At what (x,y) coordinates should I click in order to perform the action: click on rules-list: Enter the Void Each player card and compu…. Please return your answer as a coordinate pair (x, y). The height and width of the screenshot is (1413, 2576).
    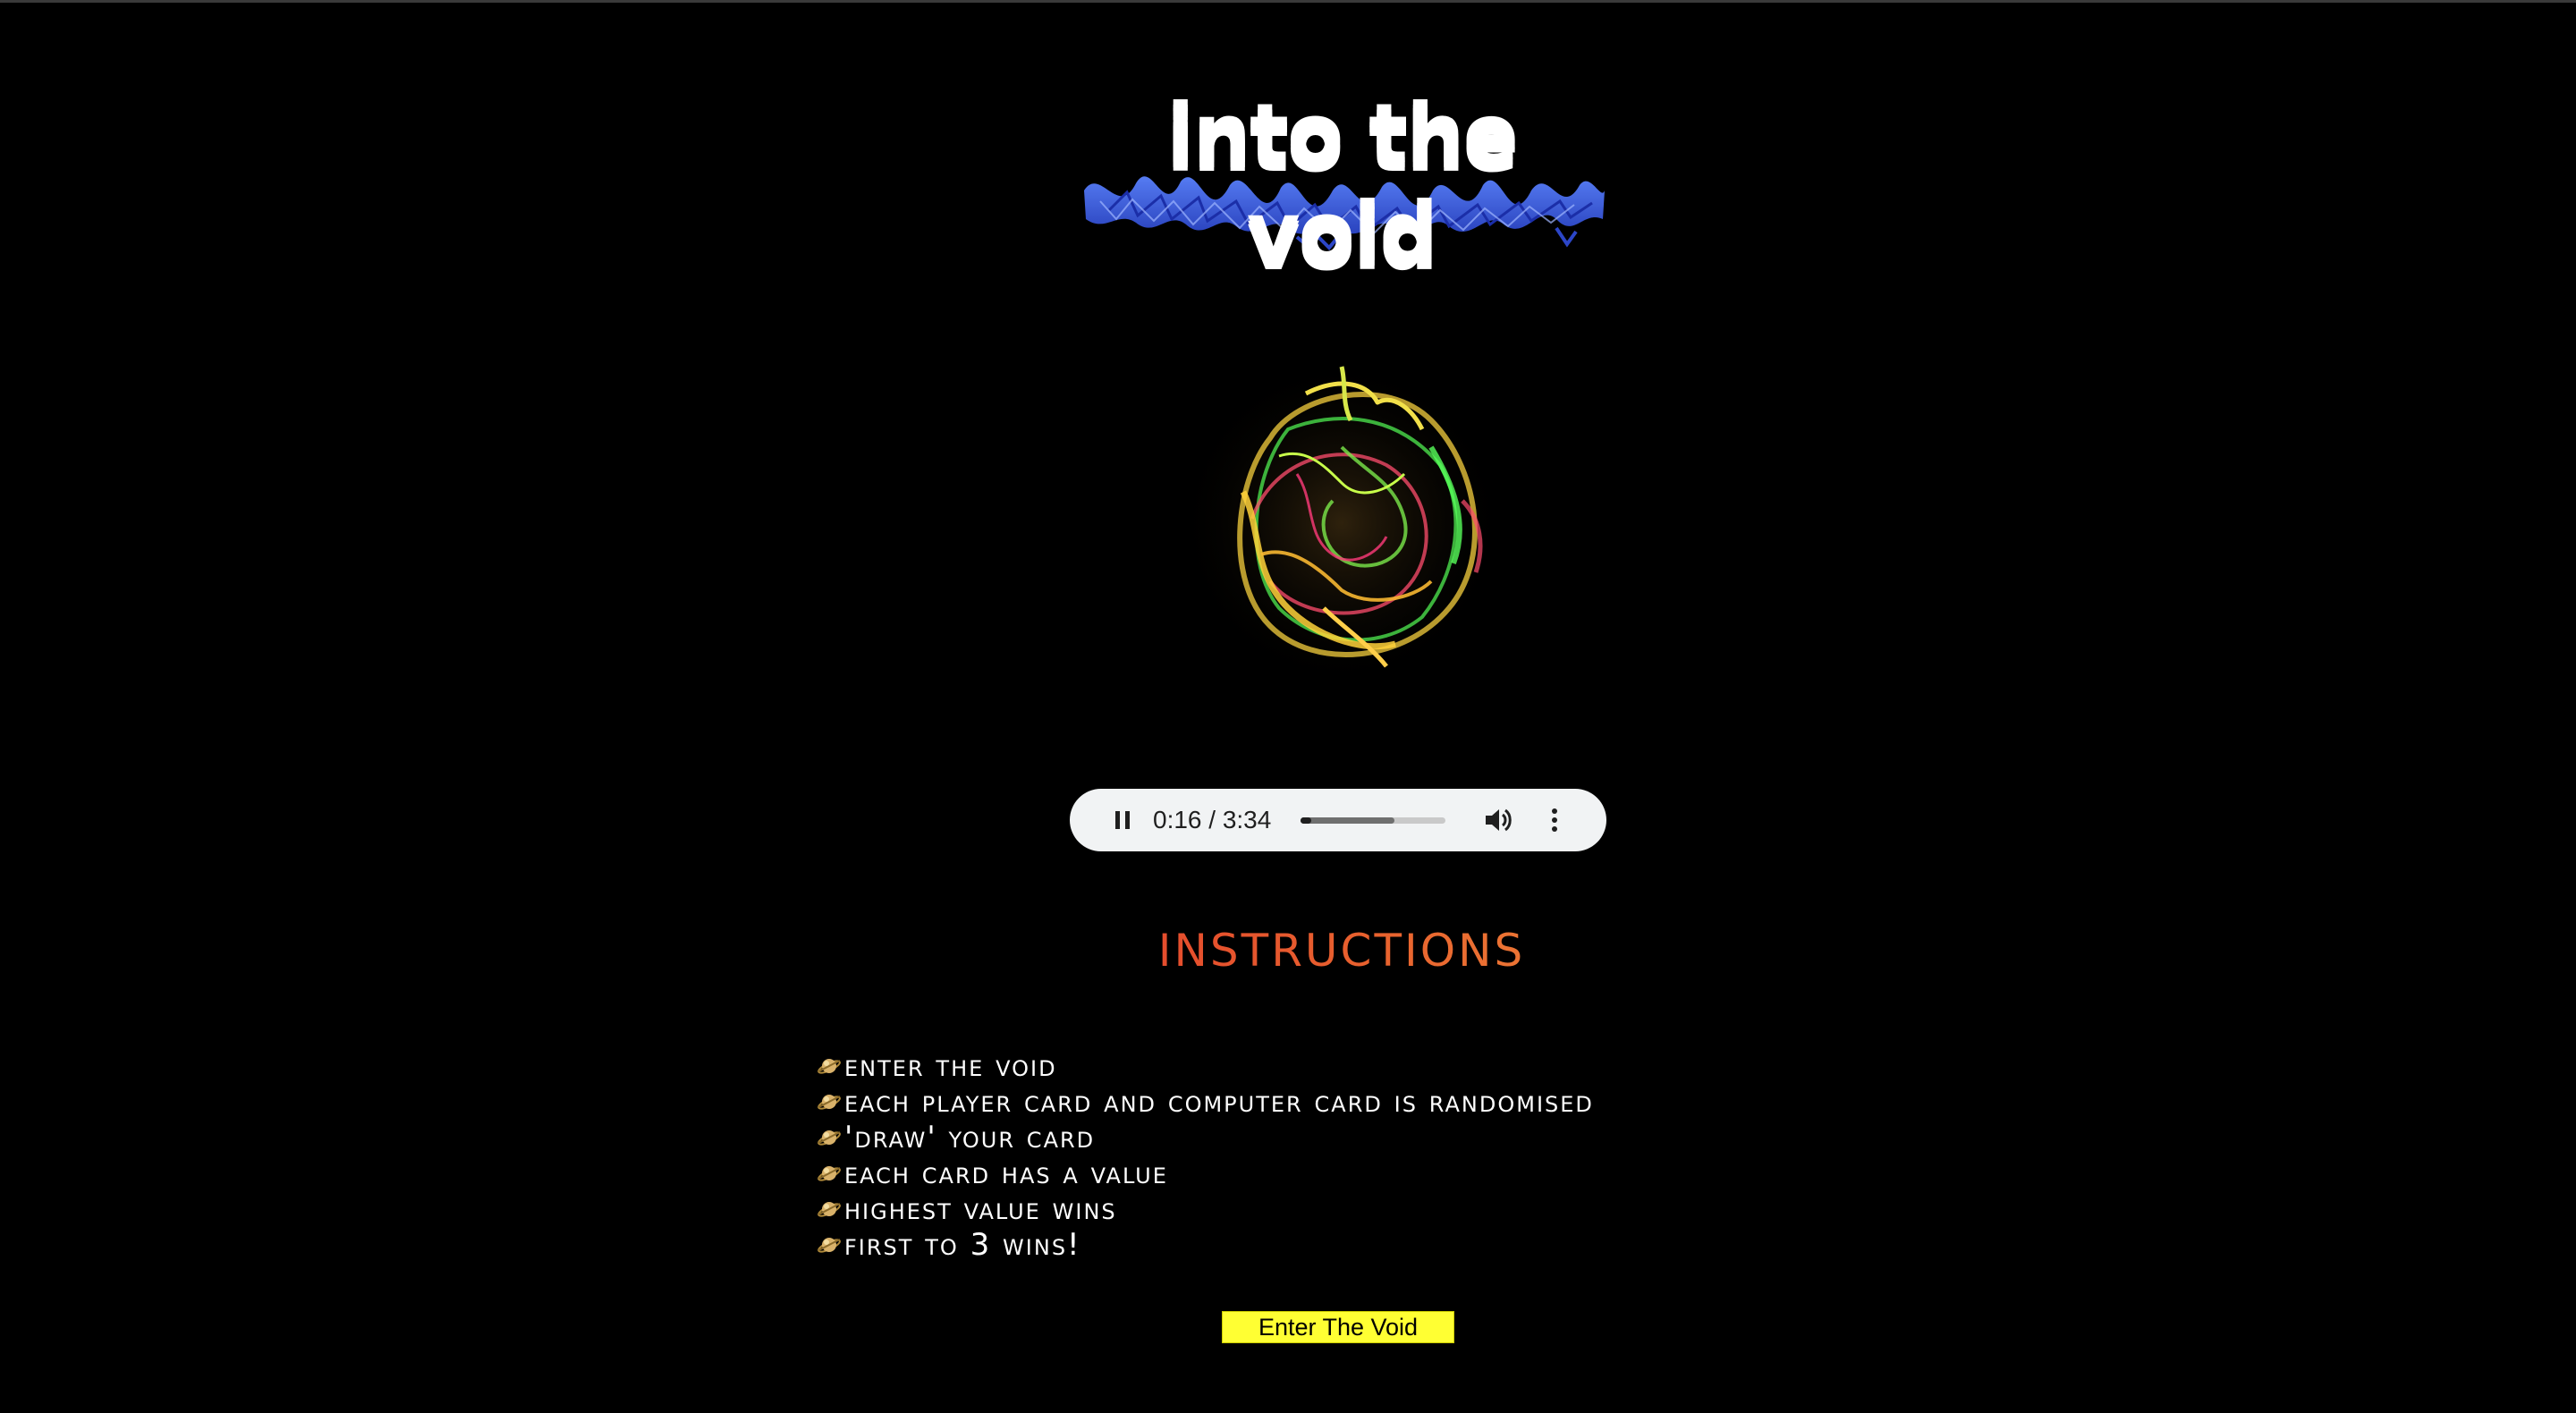
    Looking at the image, I should click on (1397, 1155).